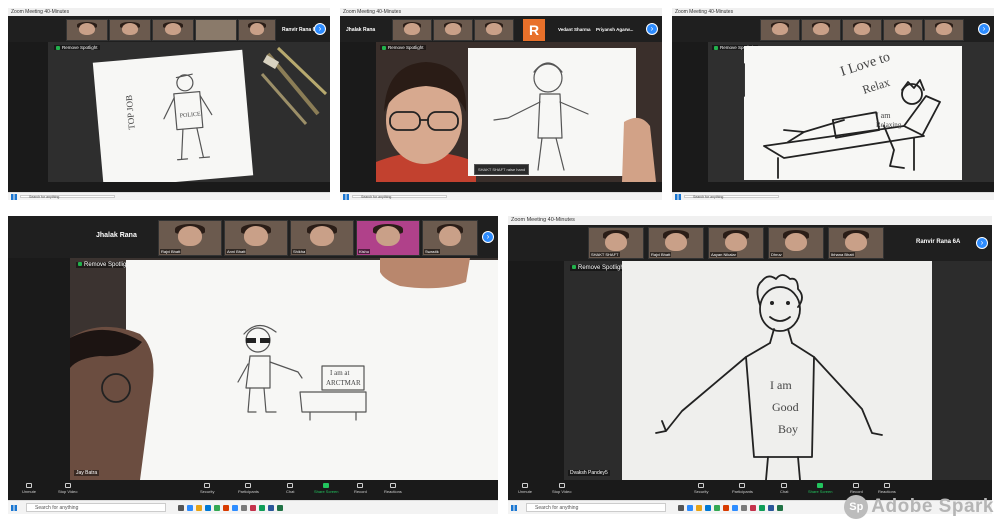 The image size is (1000, 523). I want to click on drawing-paper: I am Good Boy, so click(777, 370).